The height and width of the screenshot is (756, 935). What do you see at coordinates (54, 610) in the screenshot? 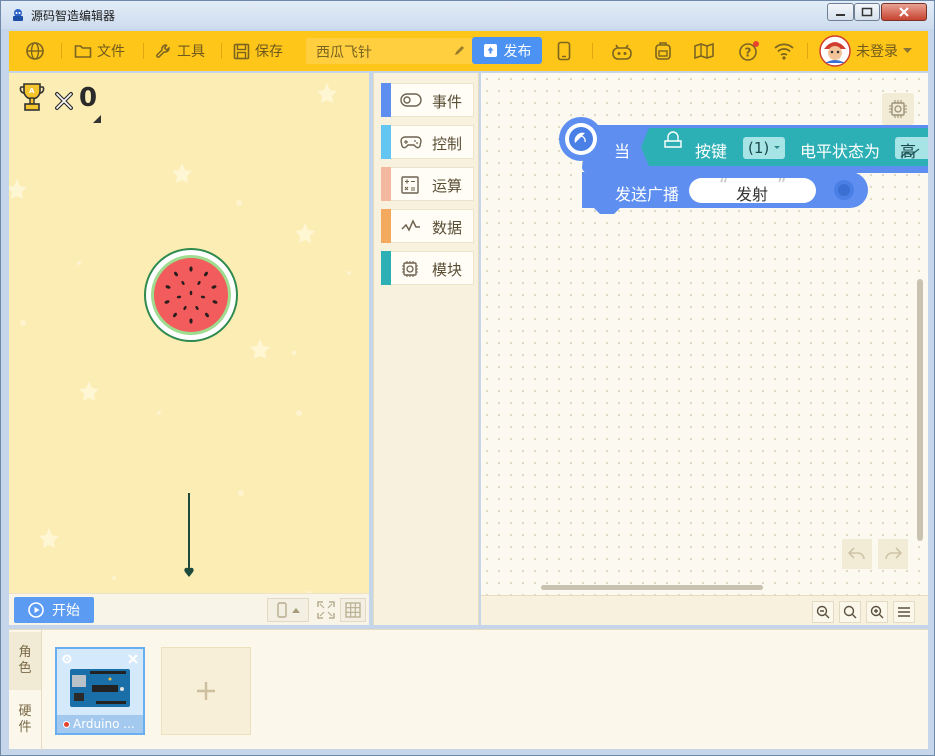
I see `start-button: 开始` at bounding box center [54, 610].